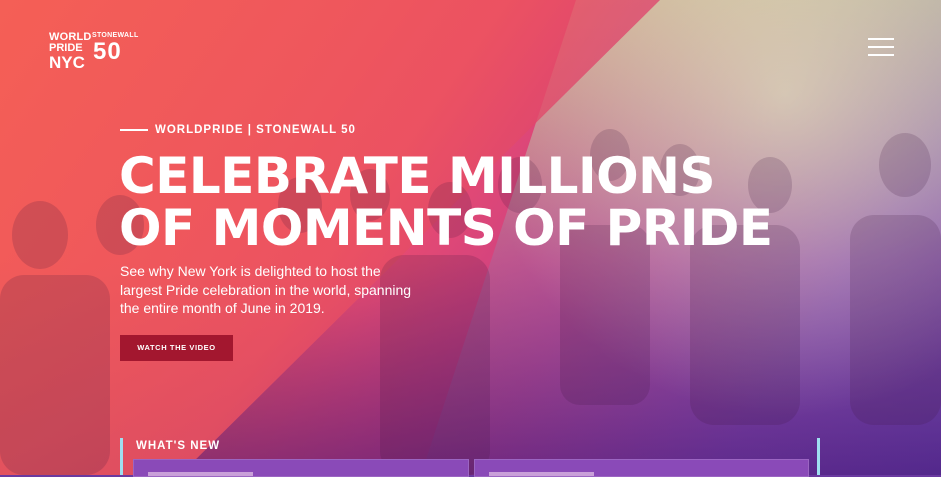  I want to click on whats-new-heading: WHAT'S NEW, so click(178, 446).